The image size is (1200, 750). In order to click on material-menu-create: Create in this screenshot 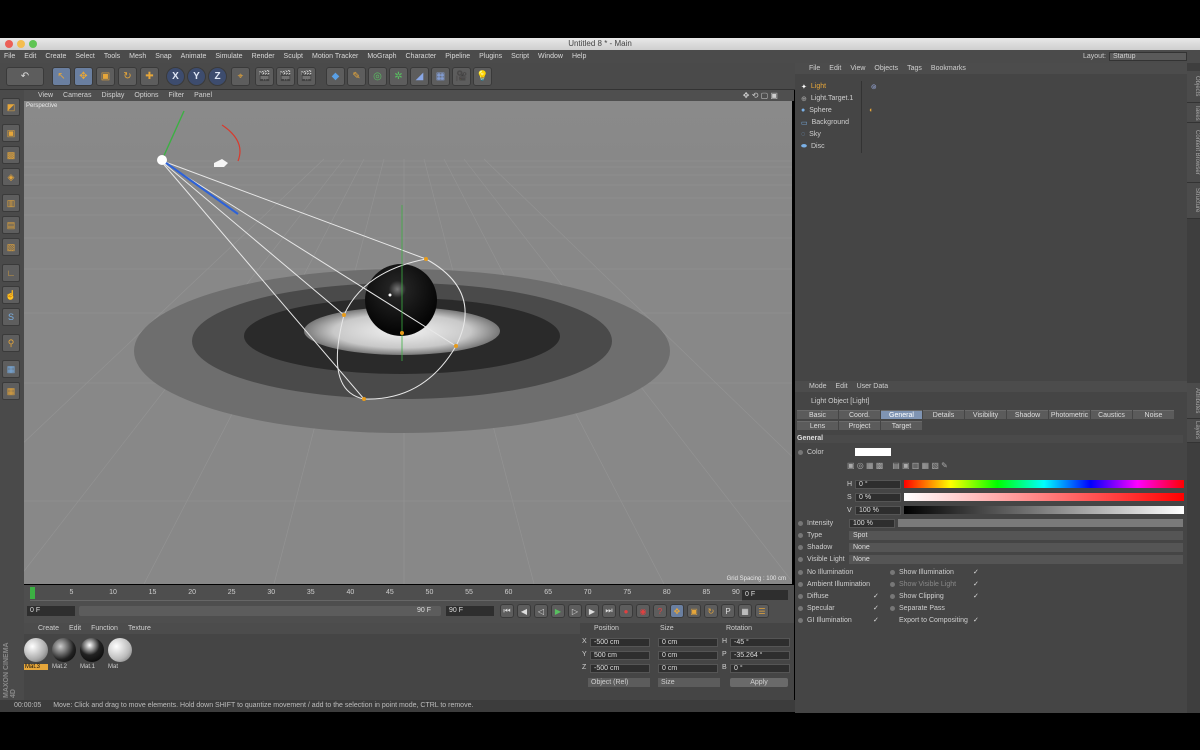, I will do `click(48, 628)`.